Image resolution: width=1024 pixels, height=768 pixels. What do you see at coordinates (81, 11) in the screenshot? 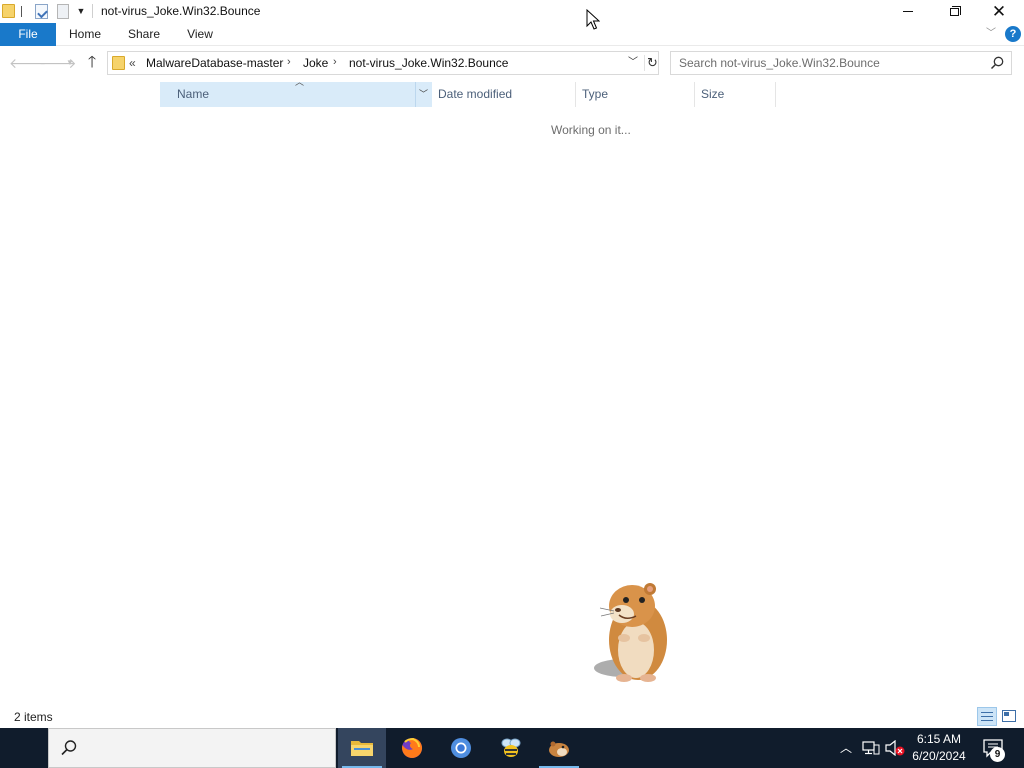
I see `quick-access-dropdown-icon: ▼` at bounding box center [81, 11].